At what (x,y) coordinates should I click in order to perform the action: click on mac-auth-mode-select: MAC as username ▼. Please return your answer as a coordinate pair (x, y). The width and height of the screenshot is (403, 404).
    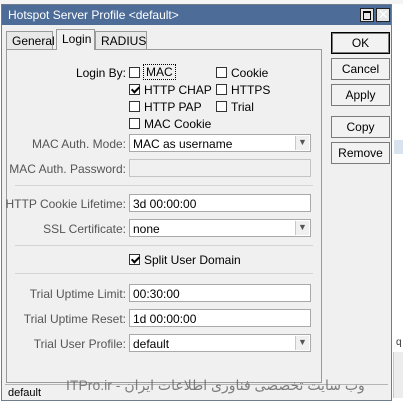
    Looking at the image, I should click on (220, 143).